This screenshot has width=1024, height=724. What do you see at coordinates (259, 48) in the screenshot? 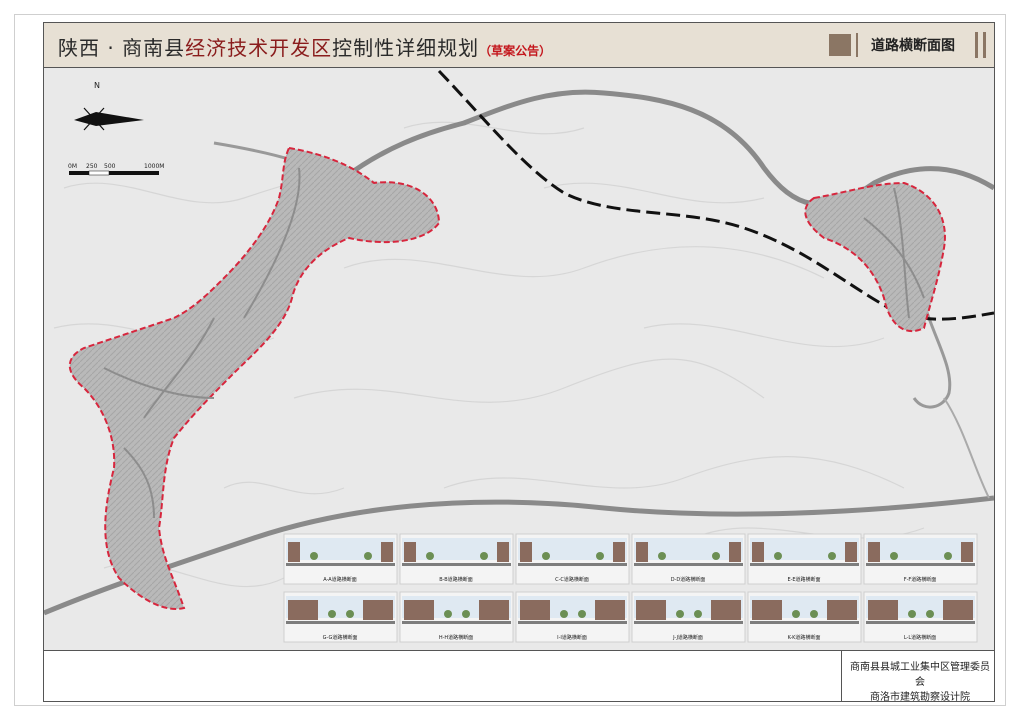
I see `title-highlight: 经济技术开发区` at bounding box center [259, 48].